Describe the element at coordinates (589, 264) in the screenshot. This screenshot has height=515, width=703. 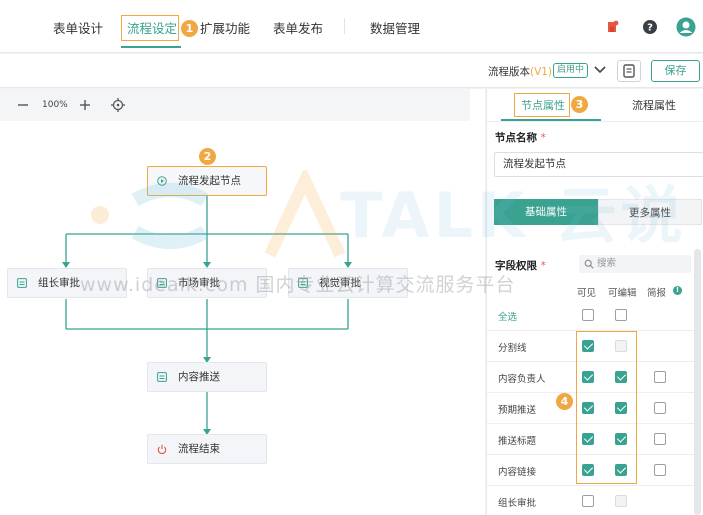
I see `search-icon` at that location.